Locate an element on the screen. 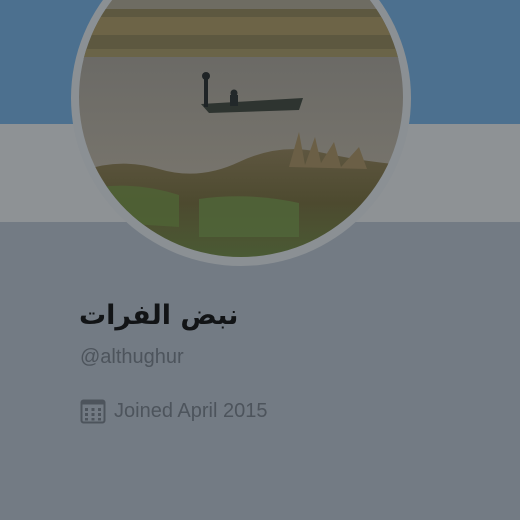  joined-date: Joined April 2015 is located at coordinates (173, 411).